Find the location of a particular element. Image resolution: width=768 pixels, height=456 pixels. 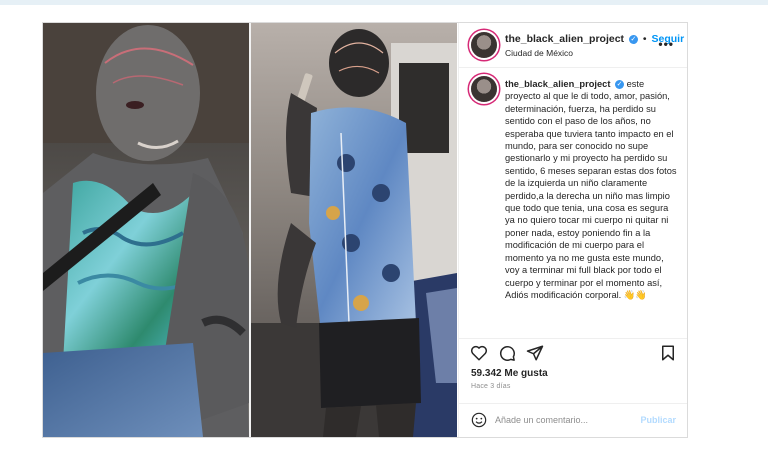

location-link: Ciudad de México is located at coordinates (539, 53).